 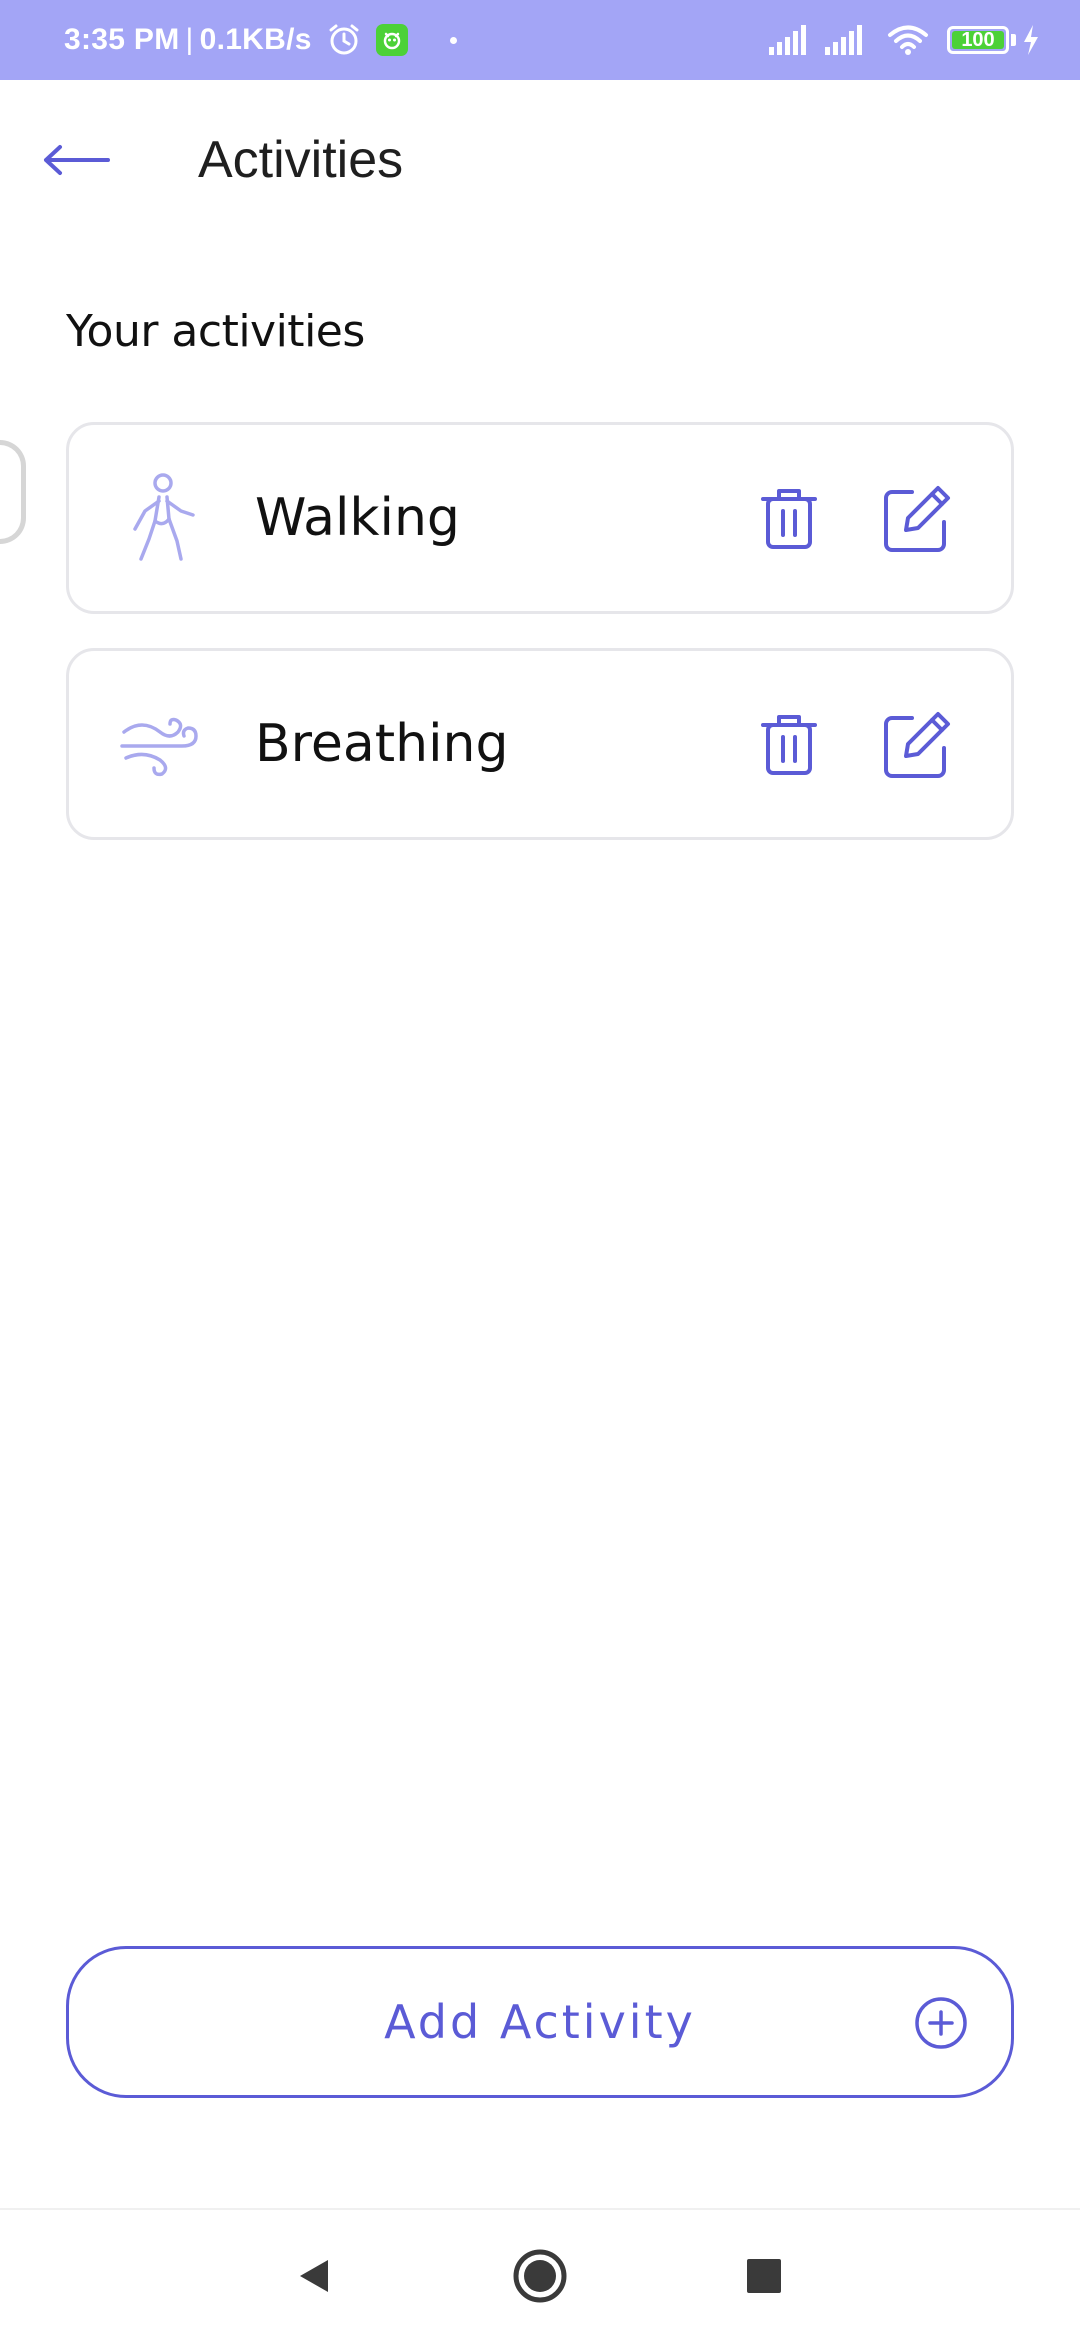 What do you see at coordinates (255, 39) in the screenshot?
I see `status-net-speed: 0.1KB/s` at bounding box center [255, 39].